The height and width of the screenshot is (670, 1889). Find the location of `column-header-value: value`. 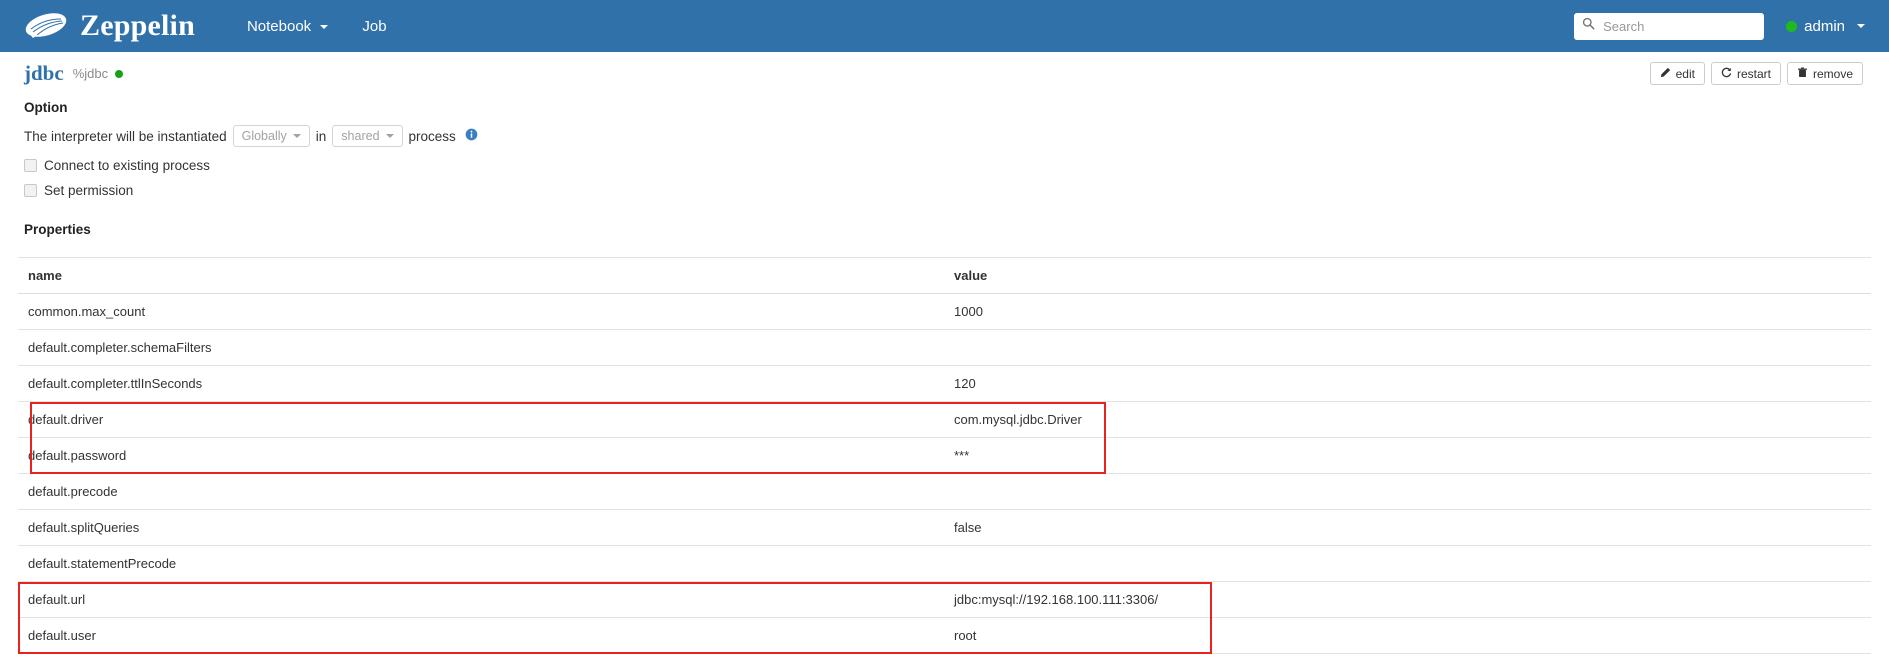

column-header-value: value is located at coordinates (1408, 275).